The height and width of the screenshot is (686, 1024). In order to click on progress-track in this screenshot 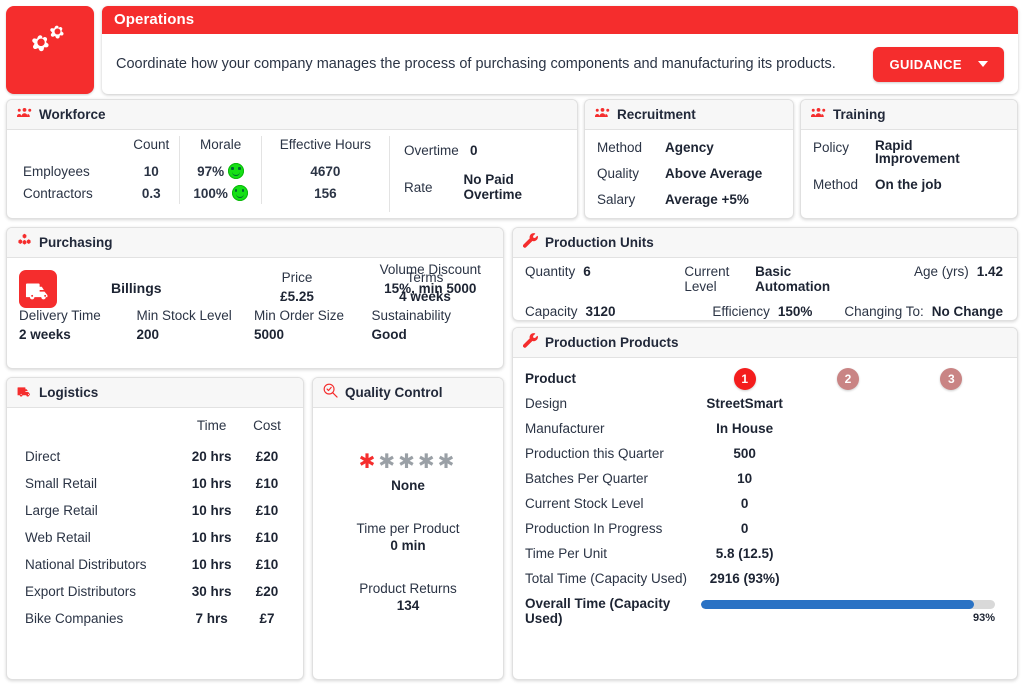, I will do `click(848, 604)`.